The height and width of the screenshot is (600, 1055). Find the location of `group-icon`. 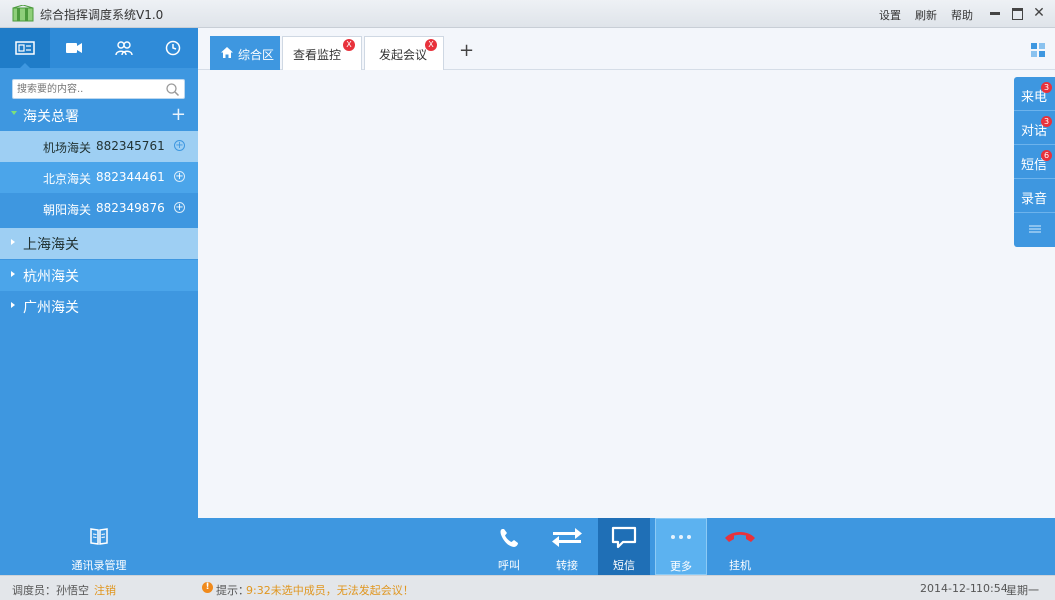

group-icon is located at coordinates (124, 48).